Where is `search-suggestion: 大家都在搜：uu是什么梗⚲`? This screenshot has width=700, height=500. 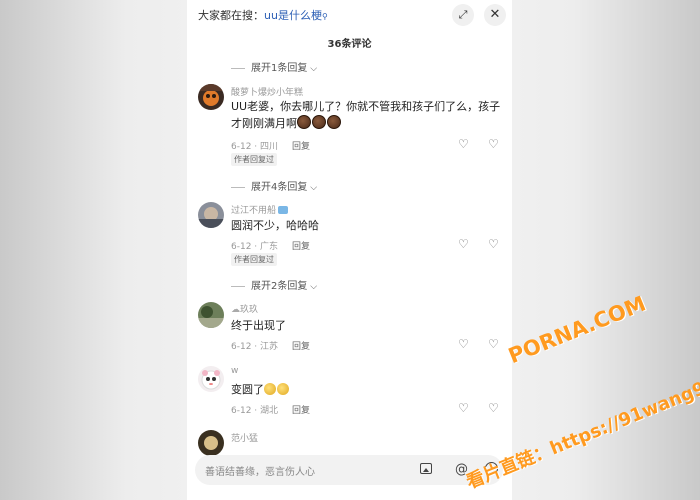
search-suggestion: 大家都在搜：uu是什么梗⚲ is located at coordinates (263, 15).